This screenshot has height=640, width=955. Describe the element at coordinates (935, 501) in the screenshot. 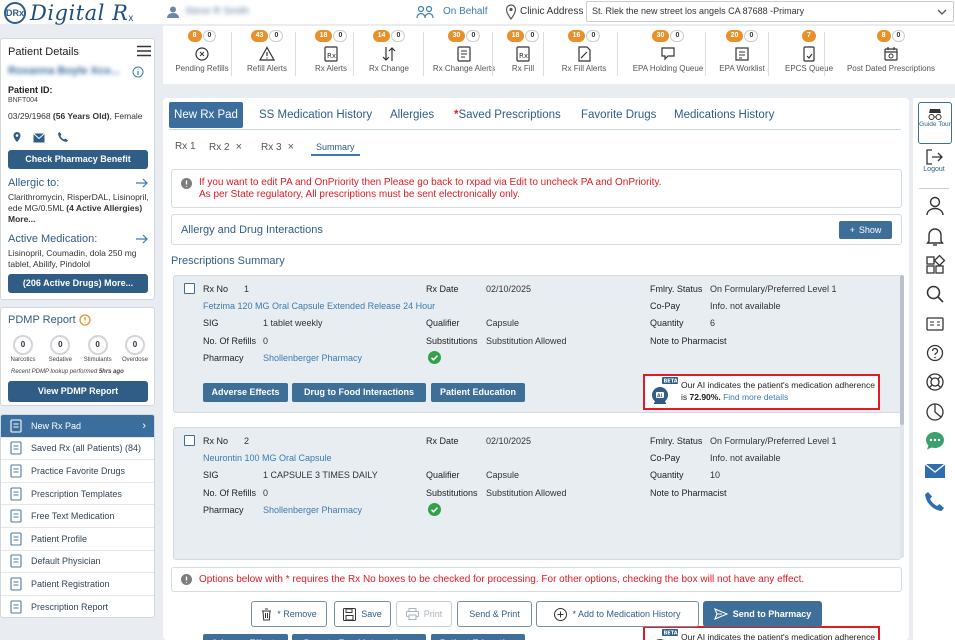

I see `call-icon` at that location.